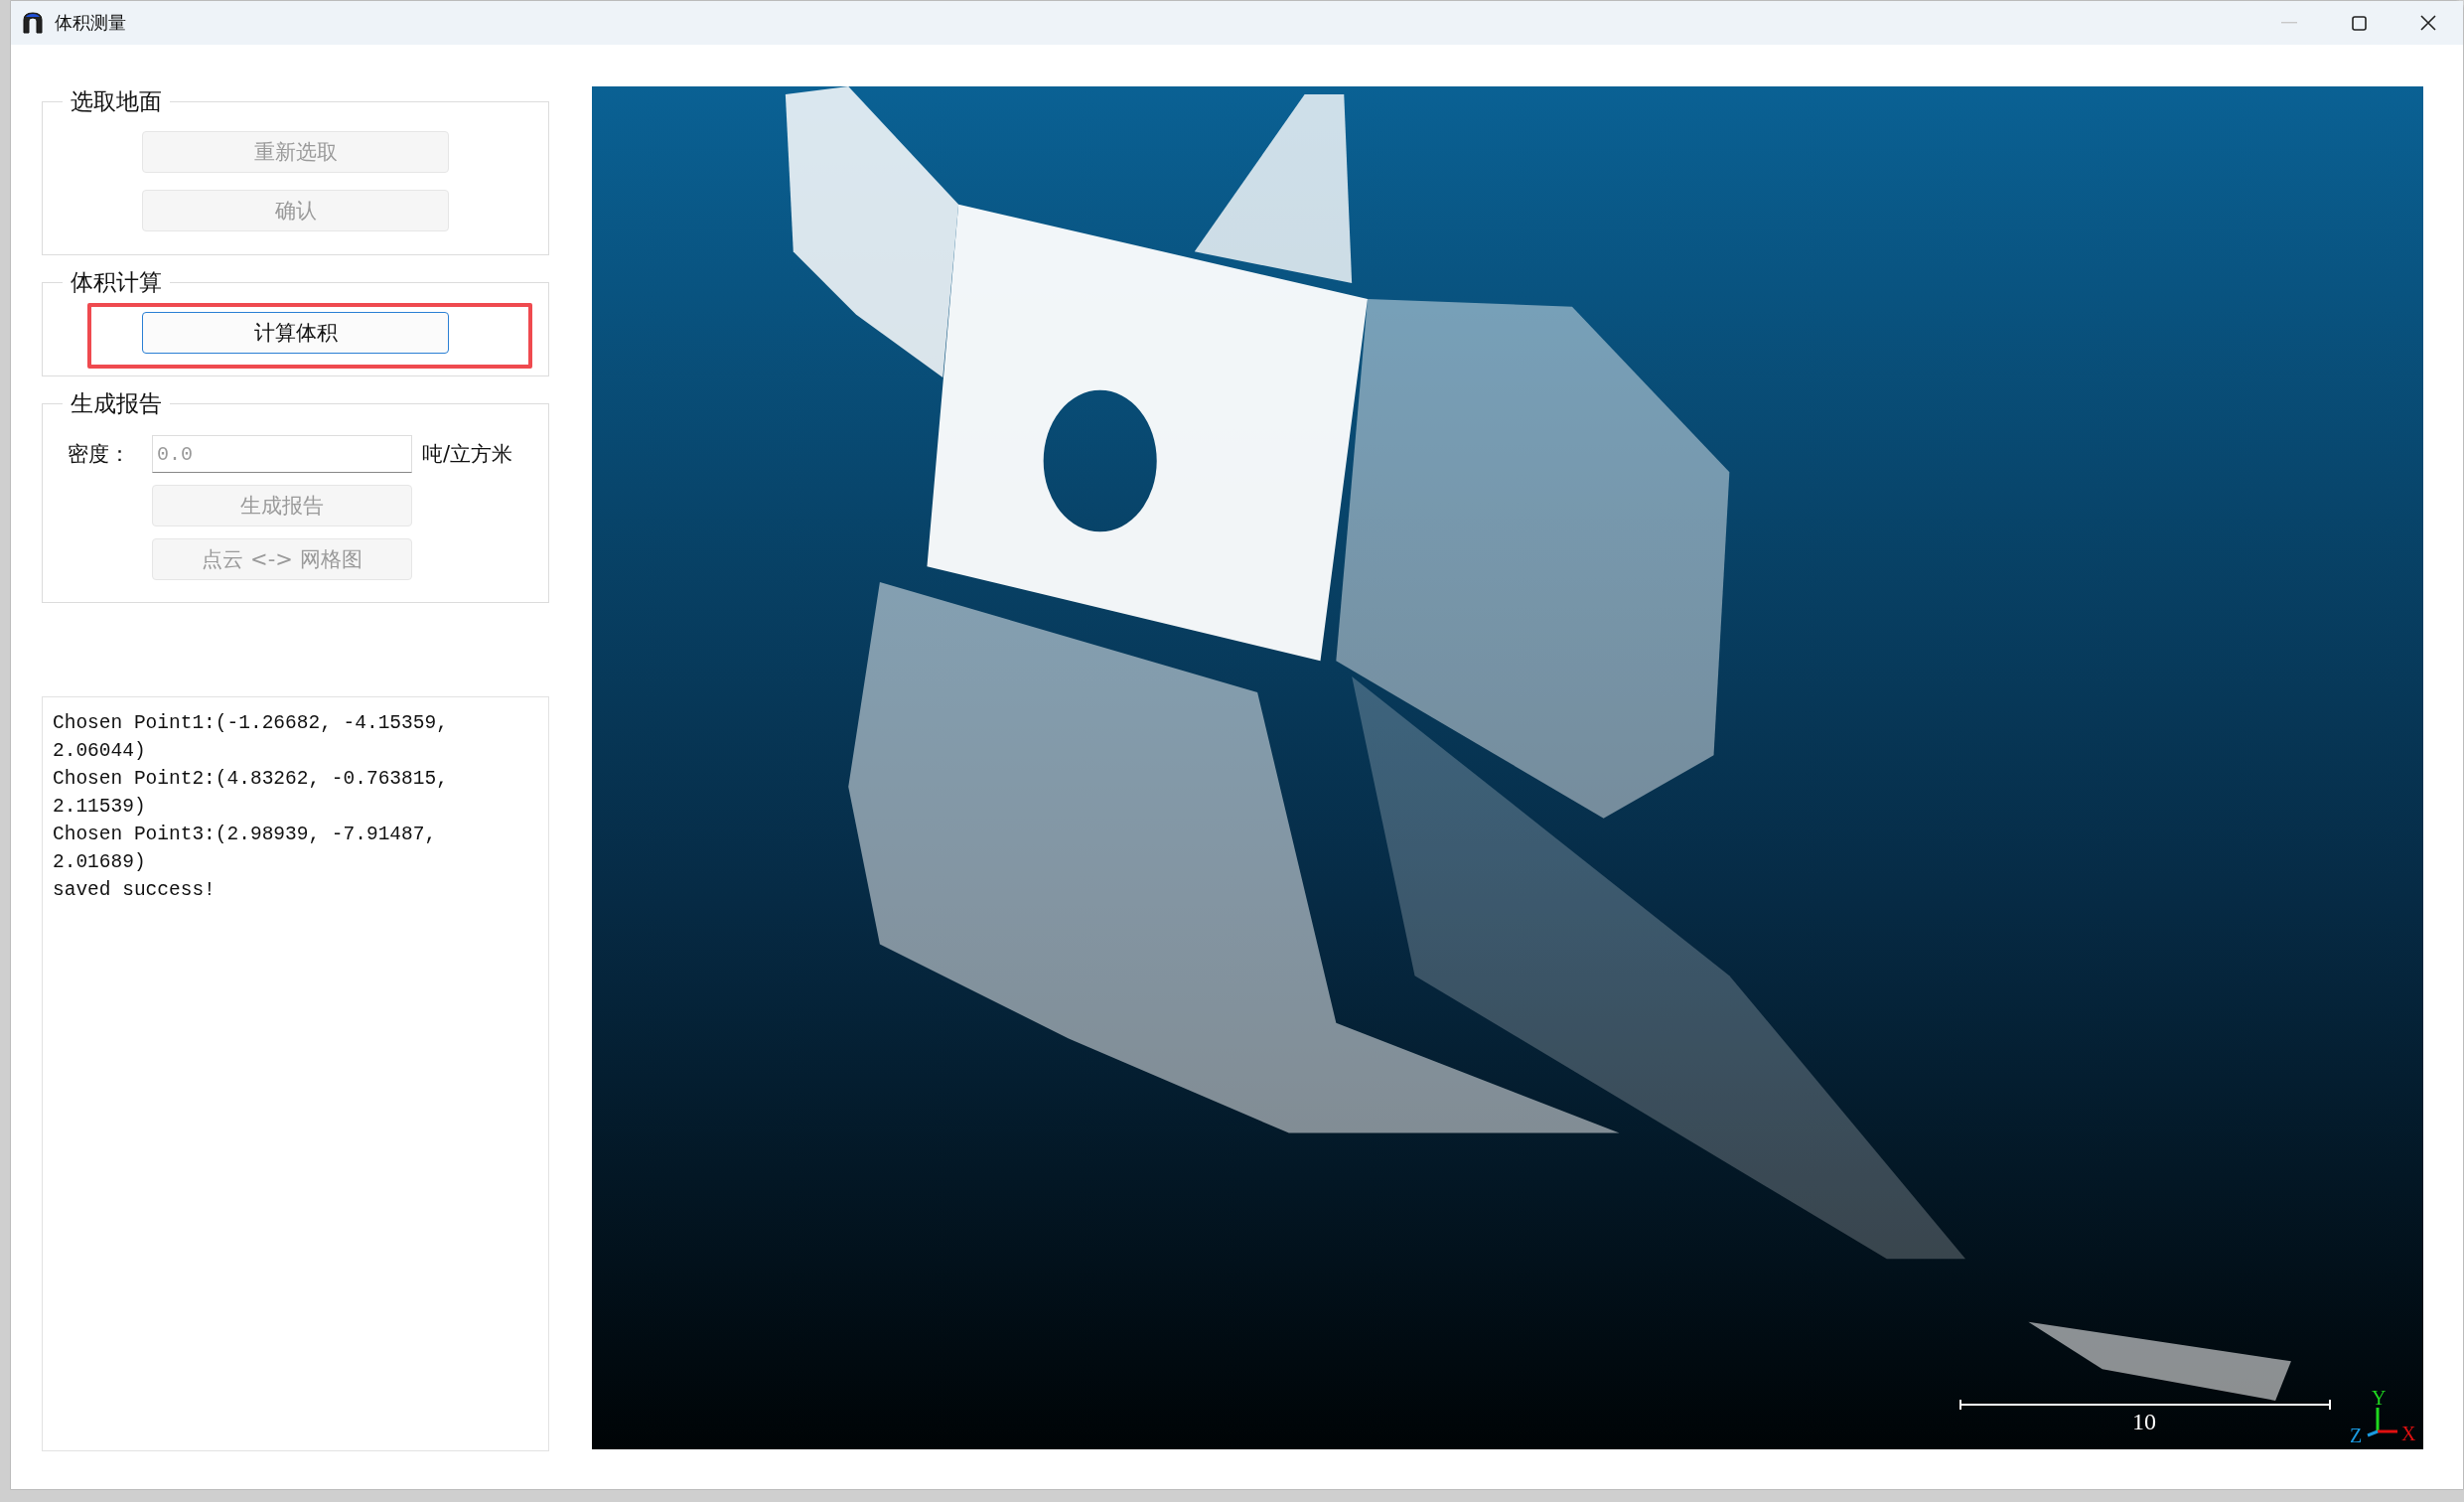  I want to click on axis-label: Z, so click(2356, 1435).